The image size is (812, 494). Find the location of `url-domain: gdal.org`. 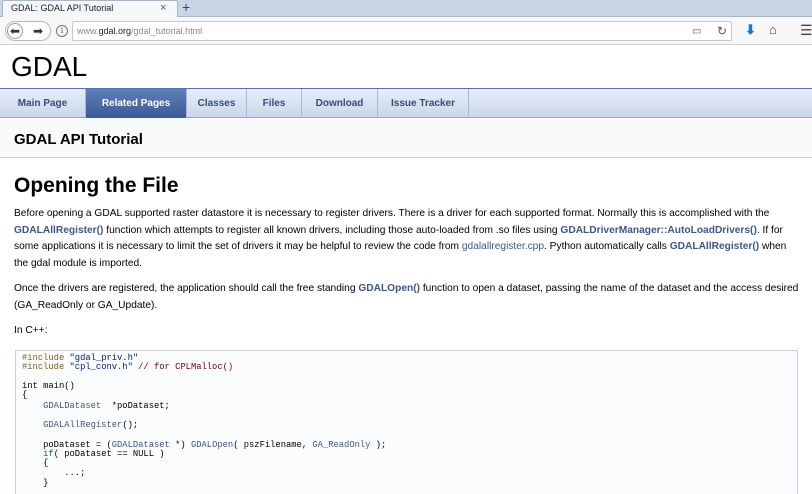

url-domain: gdal.org is located at coordinates (115, 31).